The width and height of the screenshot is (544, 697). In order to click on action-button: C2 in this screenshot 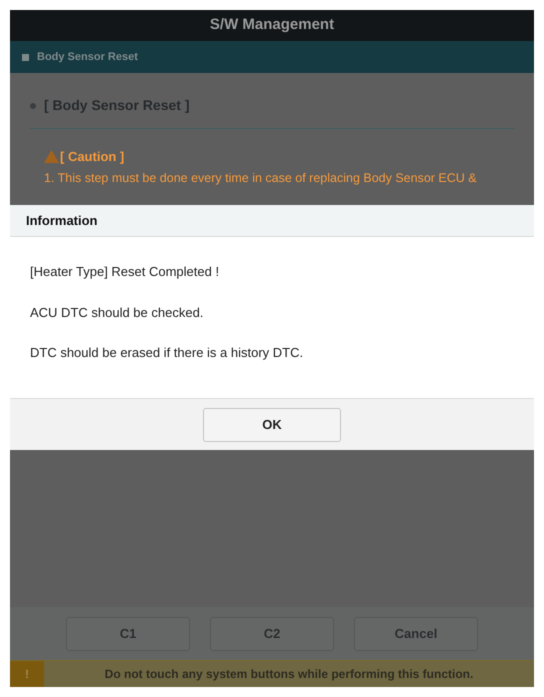, I will do `click(272, 633)`.